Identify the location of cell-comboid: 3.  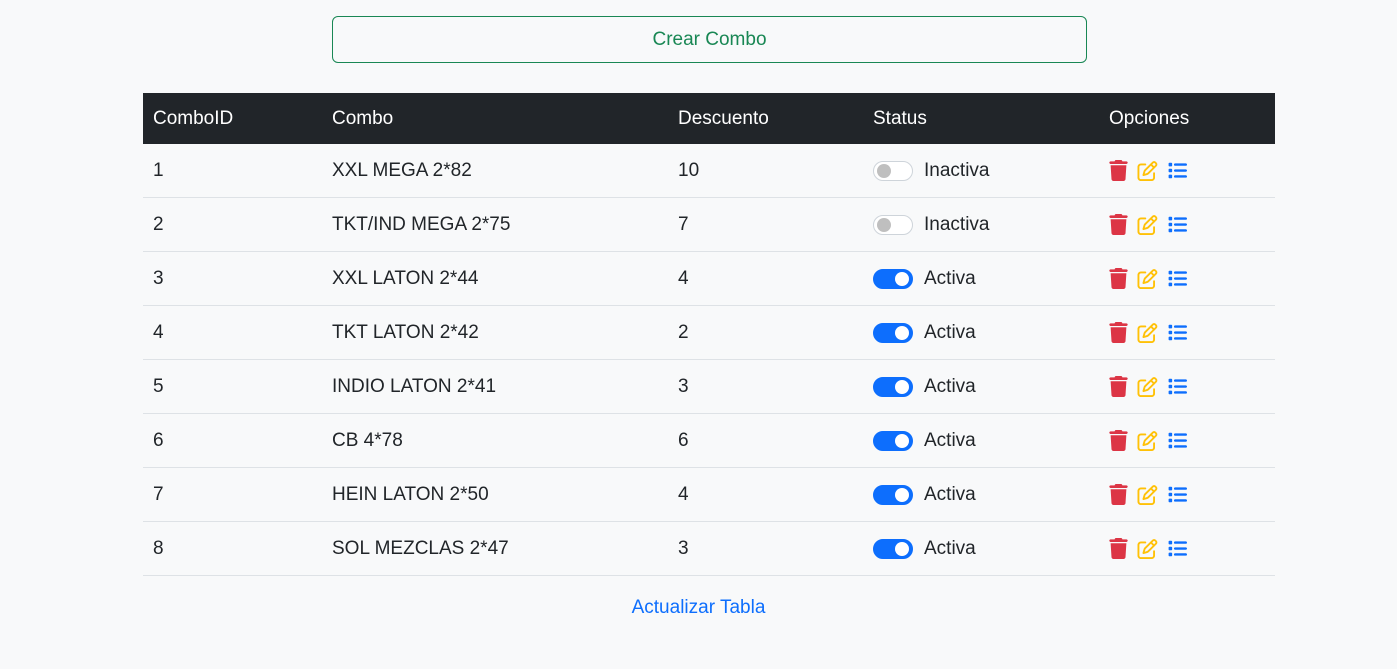
(158, 278).